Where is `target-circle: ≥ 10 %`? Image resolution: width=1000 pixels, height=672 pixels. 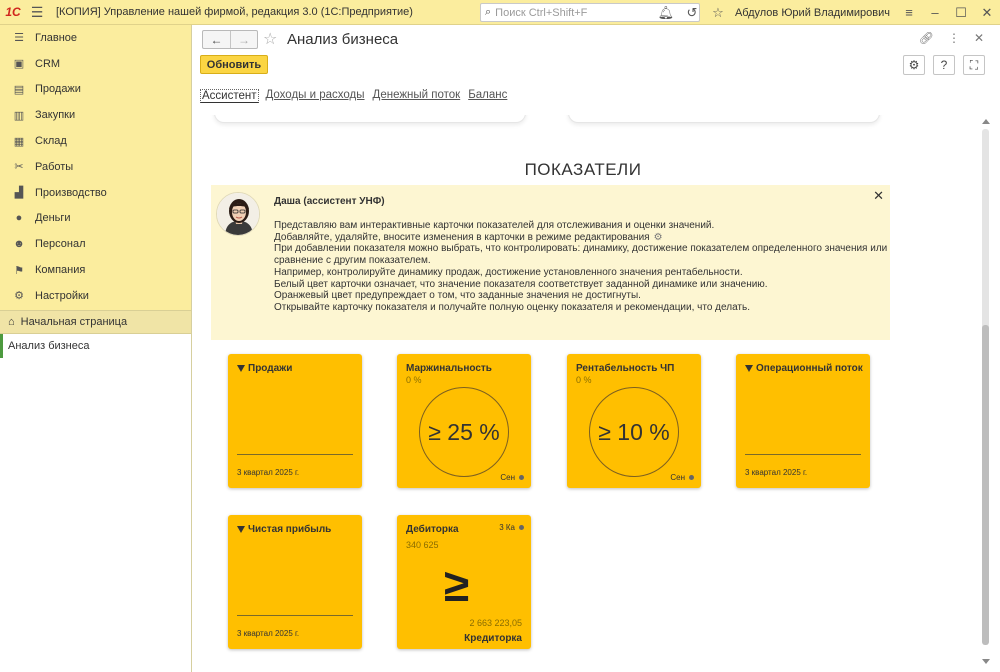 target-circle: ≥ 10 % is located at coordinates (634, 432).